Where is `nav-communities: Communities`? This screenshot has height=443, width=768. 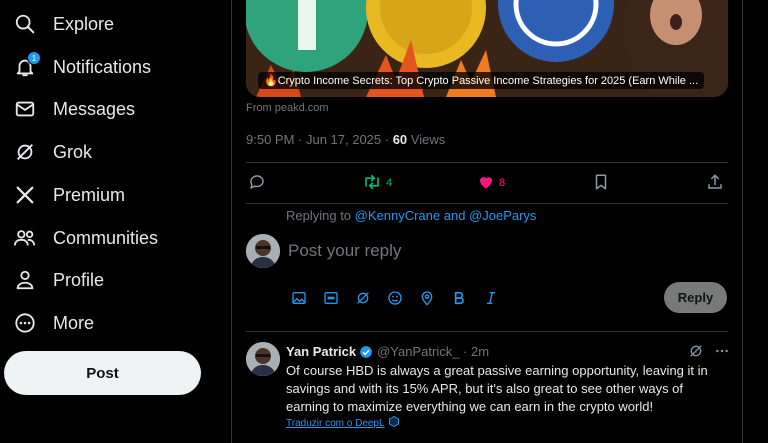 nav-communities: Communities is located at coordinates (85, 238).